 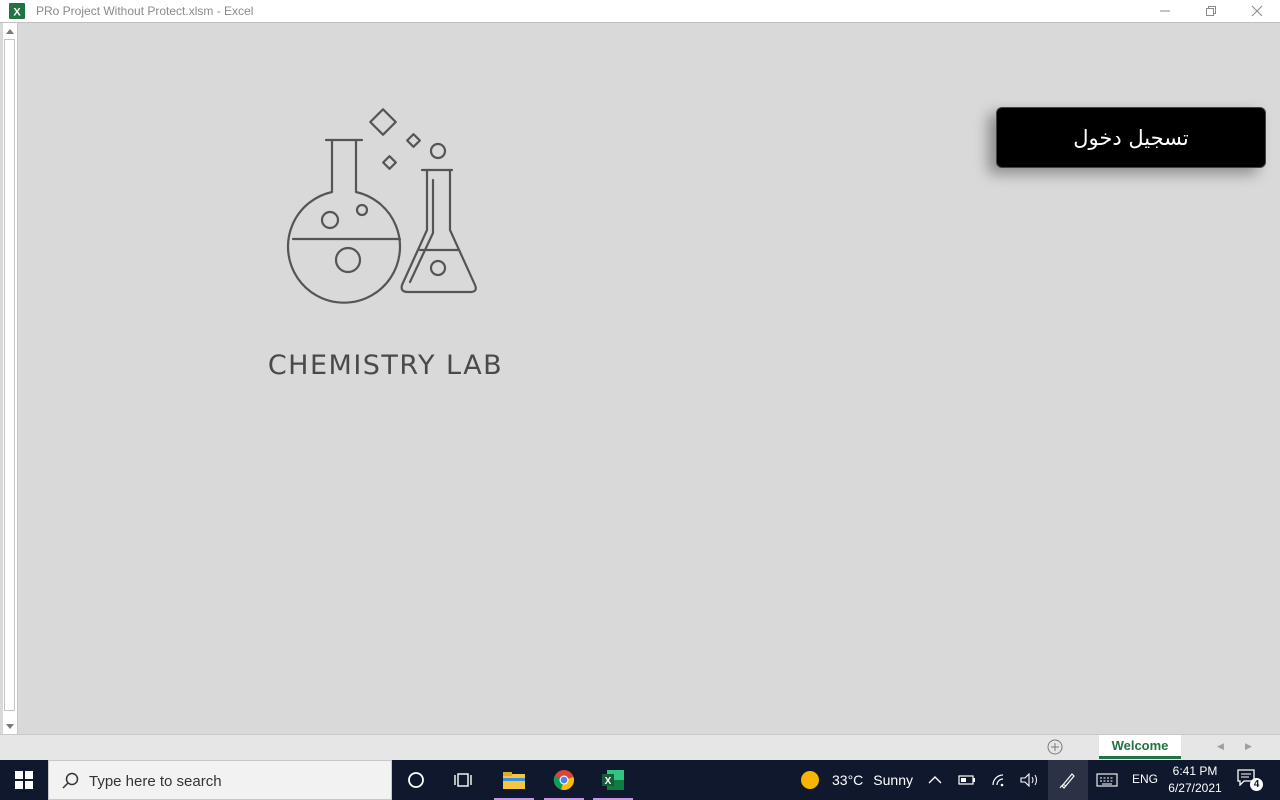 What do you see at coordinates (9, 375) in the screenshot?
I see `scroll-thumb` at bounding box center [9, 375].